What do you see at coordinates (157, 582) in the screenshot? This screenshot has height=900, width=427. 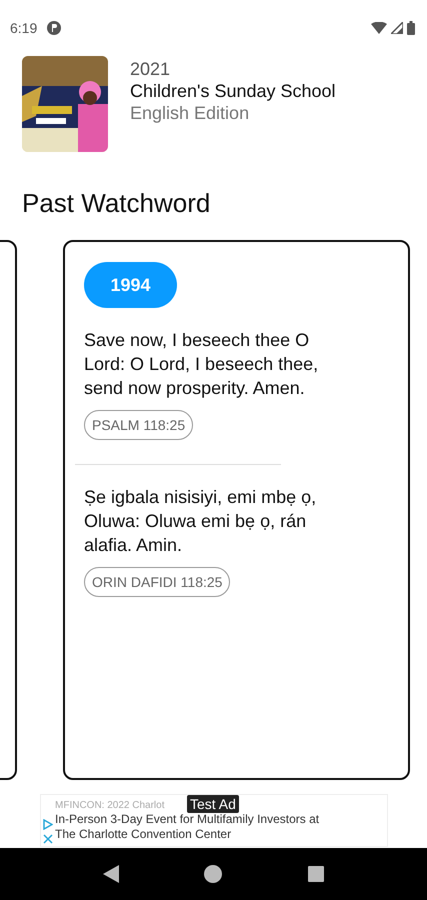 I see `verse-reference: ORIN DAFIDI 118:25` at bounding box center [157, 582].